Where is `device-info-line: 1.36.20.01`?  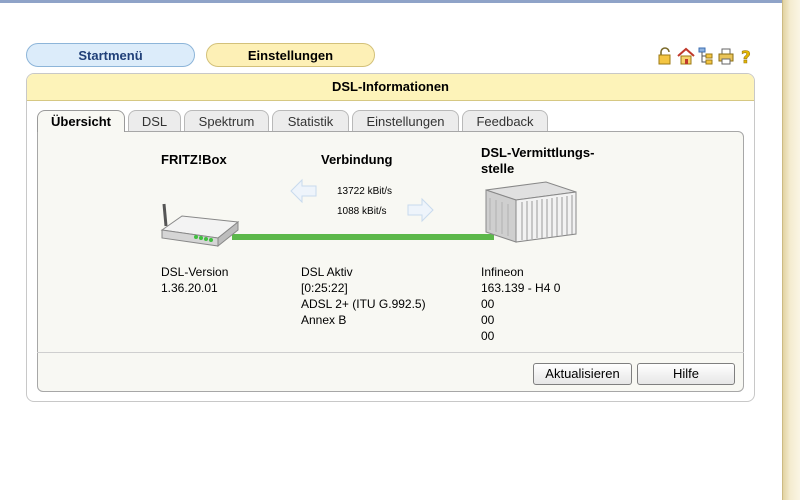
device-info-line: 1.36.20.01 is located at coordinates (189, 288).